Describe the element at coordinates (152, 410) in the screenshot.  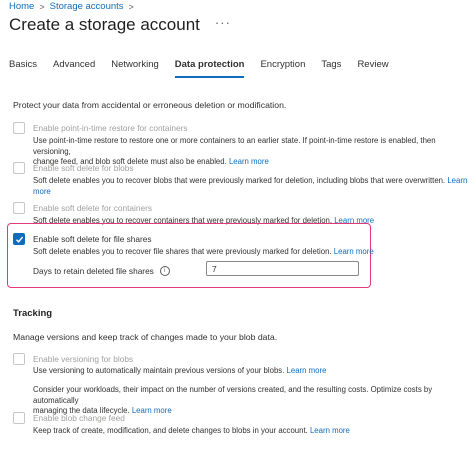
I see `versioning-cost-learn-more-link: Learn more` at that location.